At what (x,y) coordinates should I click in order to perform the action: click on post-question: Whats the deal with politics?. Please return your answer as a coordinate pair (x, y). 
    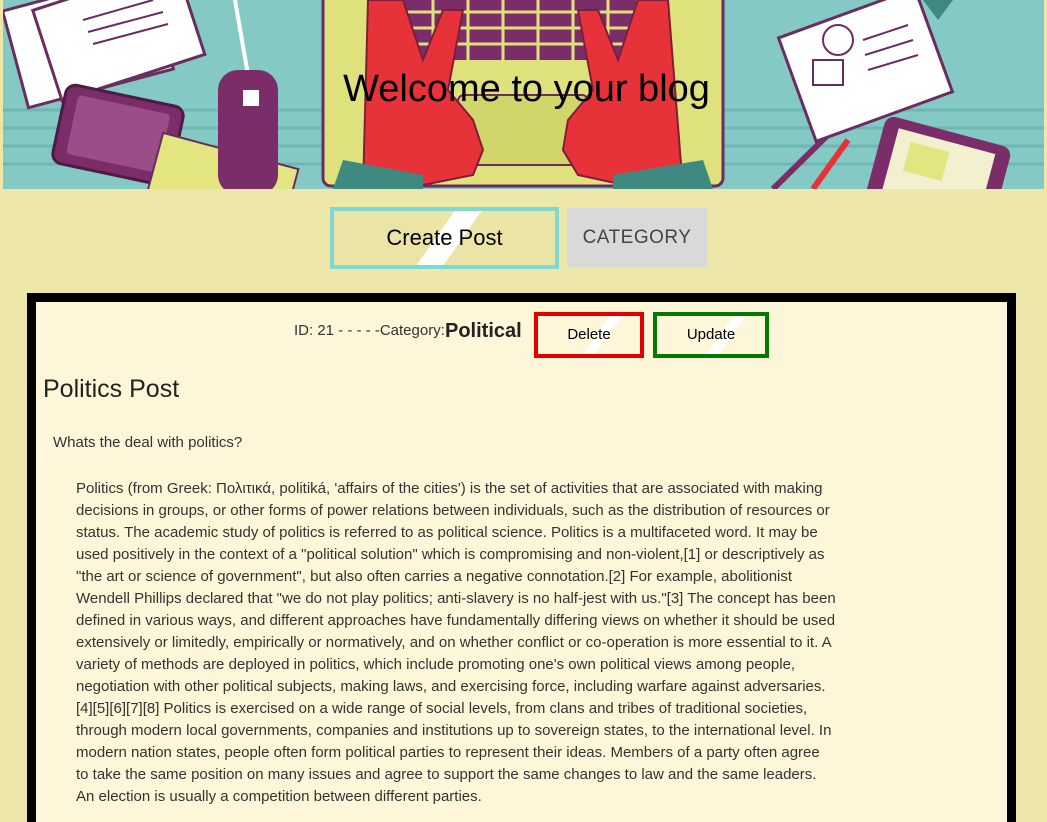
    Looking at the image, I should click on (148, 442).